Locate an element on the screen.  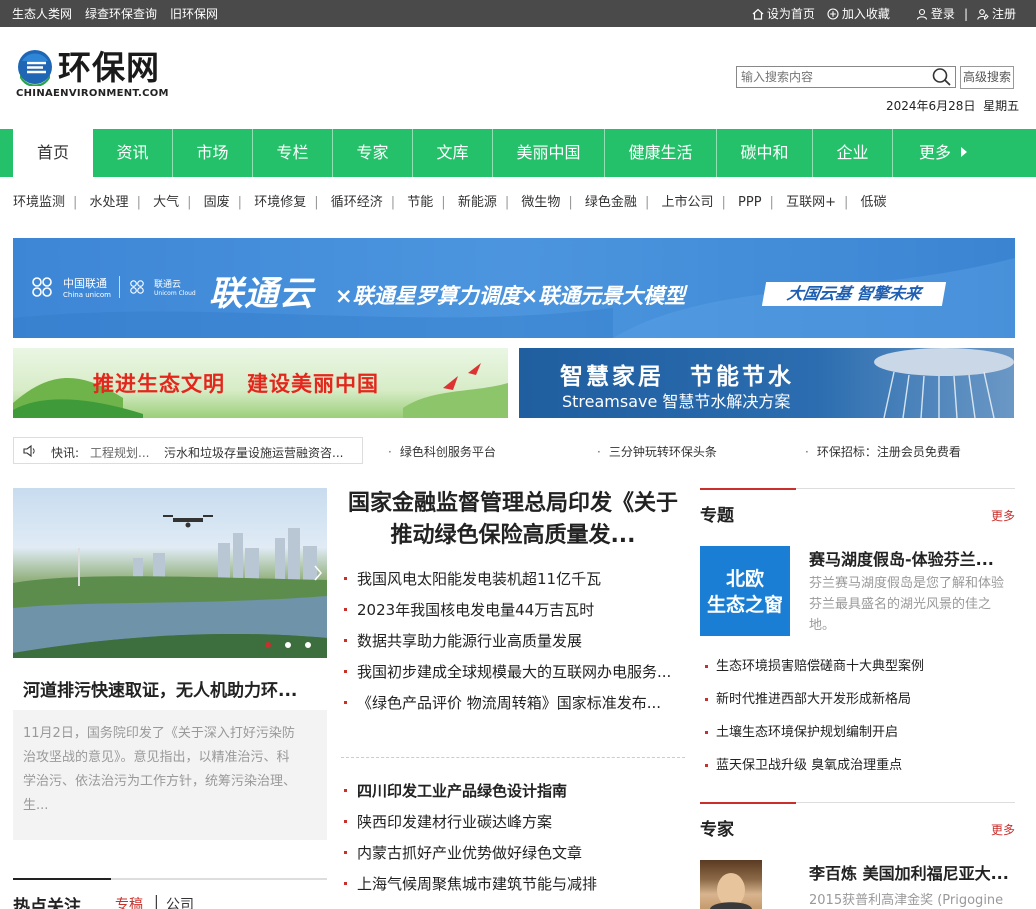
main-nav: 首页 资讯 市场 专栏 专家 文库 美丽中国 健康生活 碳中和 企业 更多 is located at coordinates (518, 153).